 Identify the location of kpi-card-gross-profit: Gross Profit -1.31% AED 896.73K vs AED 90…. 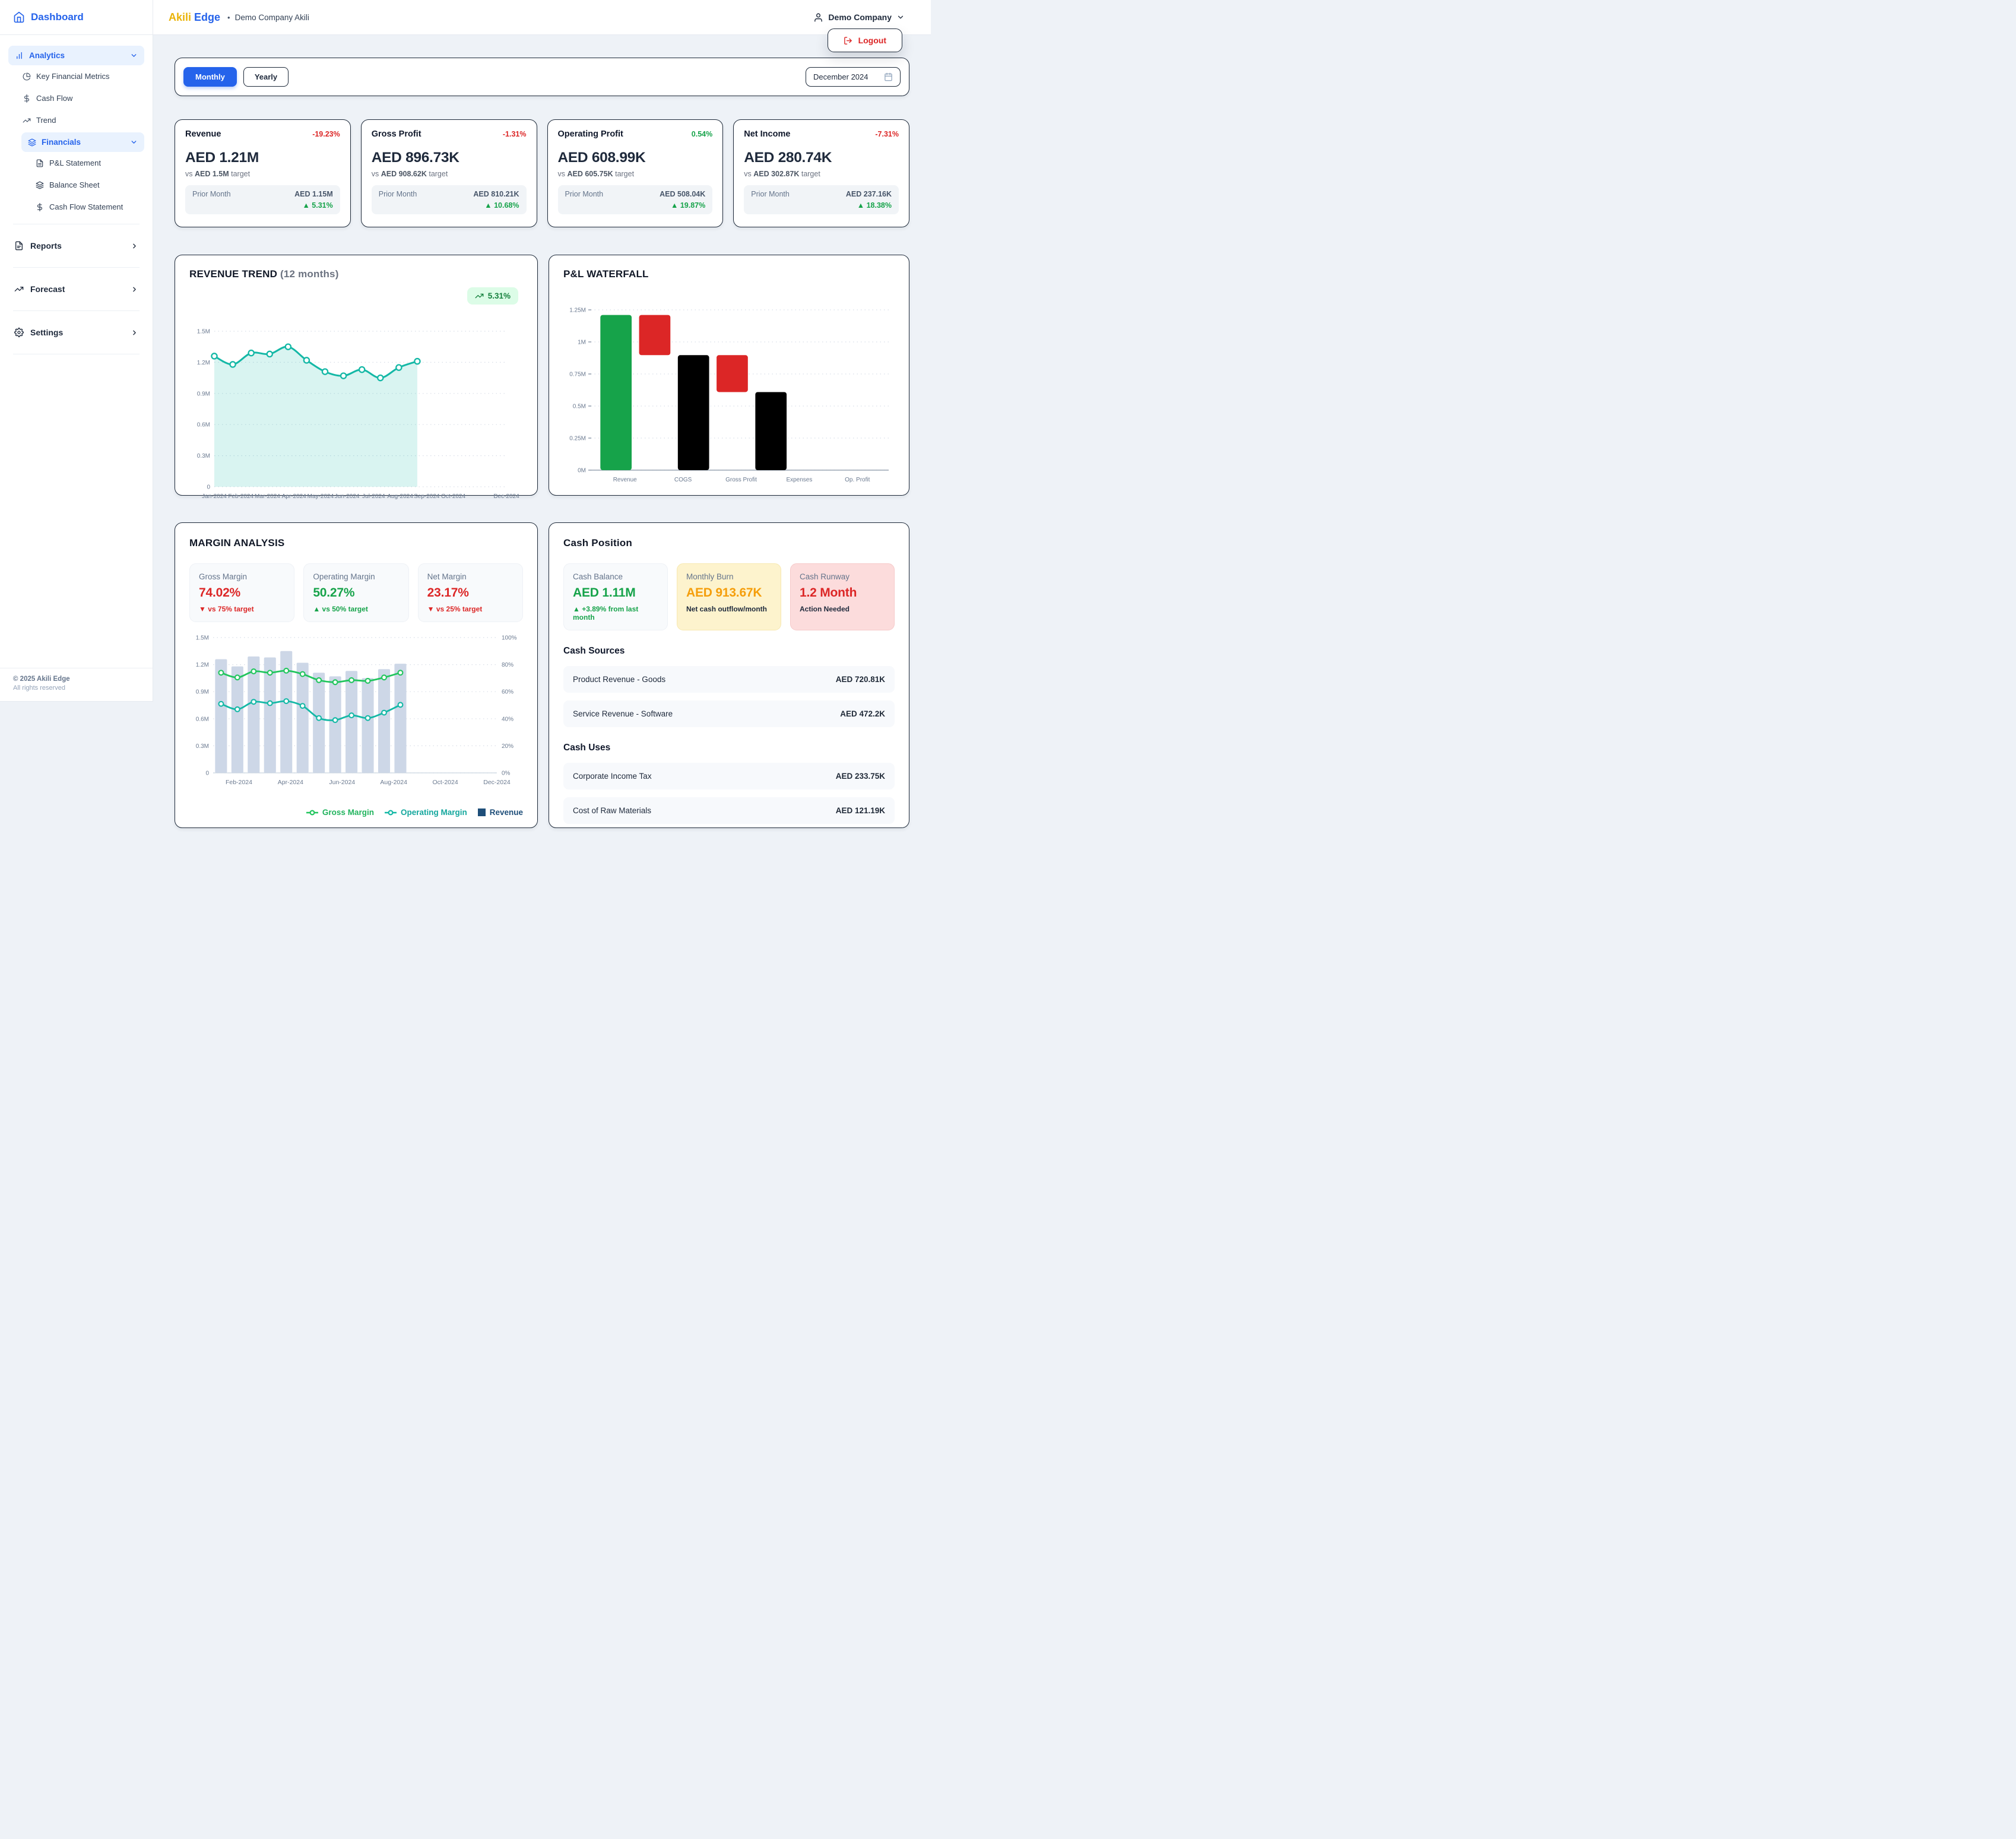
(448, 173).